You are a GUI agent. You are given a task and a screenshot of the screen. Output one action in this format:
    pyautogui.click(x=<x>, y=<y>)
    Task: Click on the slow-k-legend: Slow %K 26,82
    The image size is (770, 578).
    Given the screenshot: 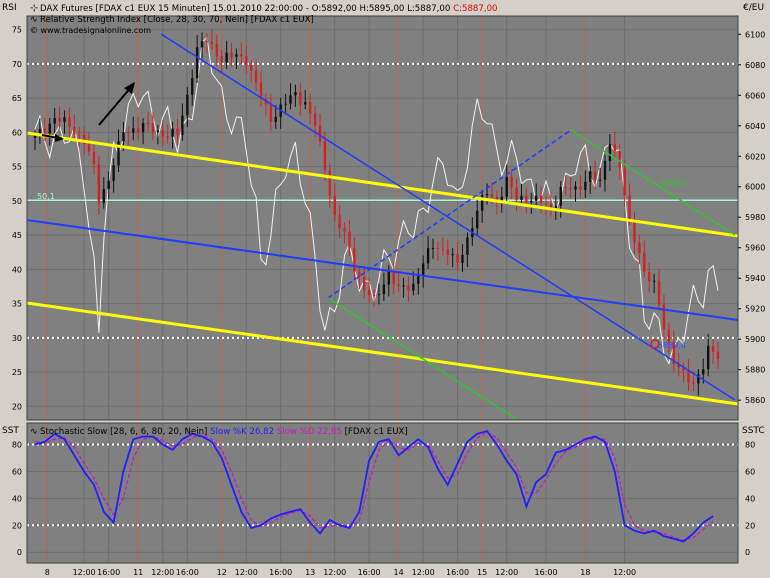 What is the action you would take?
    pyautogui.click(x=242, y=432)
    